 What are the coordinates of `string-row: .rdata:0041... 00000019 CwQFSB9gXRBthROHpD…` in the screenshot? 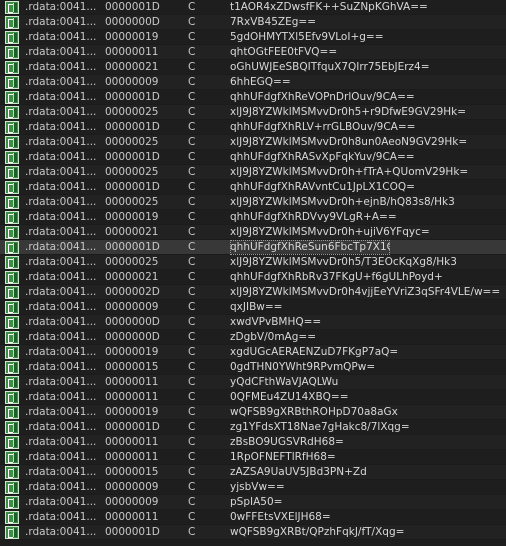 It's located at (253, 412).